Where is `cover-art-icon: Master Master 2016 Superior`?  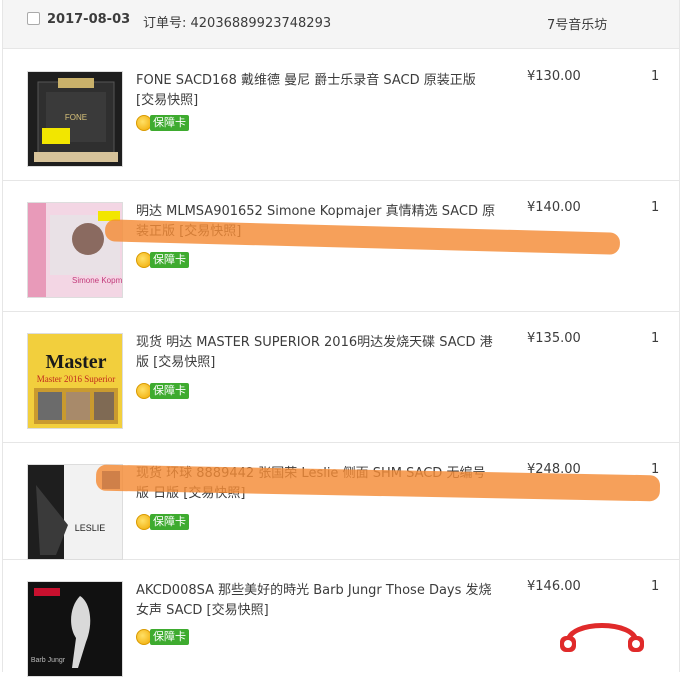 cover-art-icon: Master Master 2016 Superior is located at coordinates (75, 381).